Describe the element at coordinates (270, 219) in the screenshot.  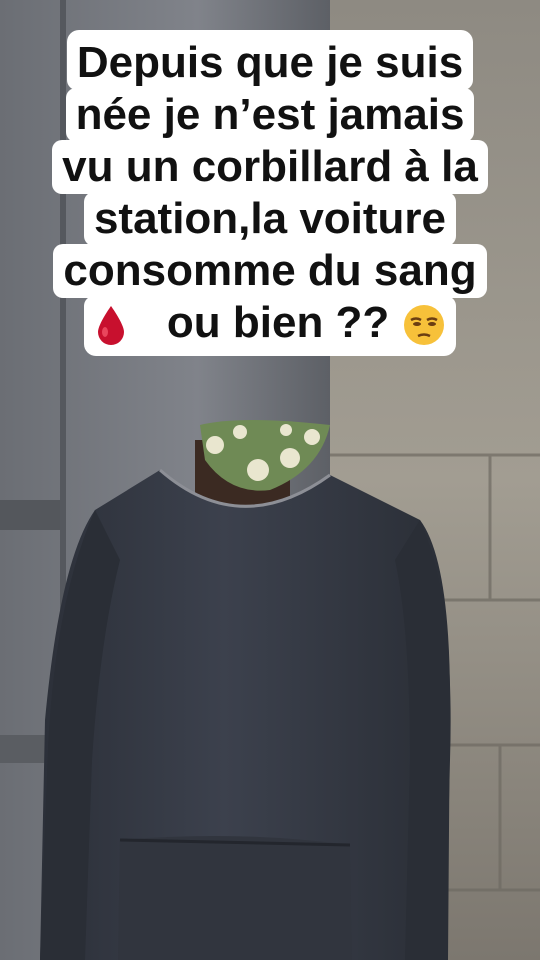
I see `caption-line-4: station,la voiture` at that location.